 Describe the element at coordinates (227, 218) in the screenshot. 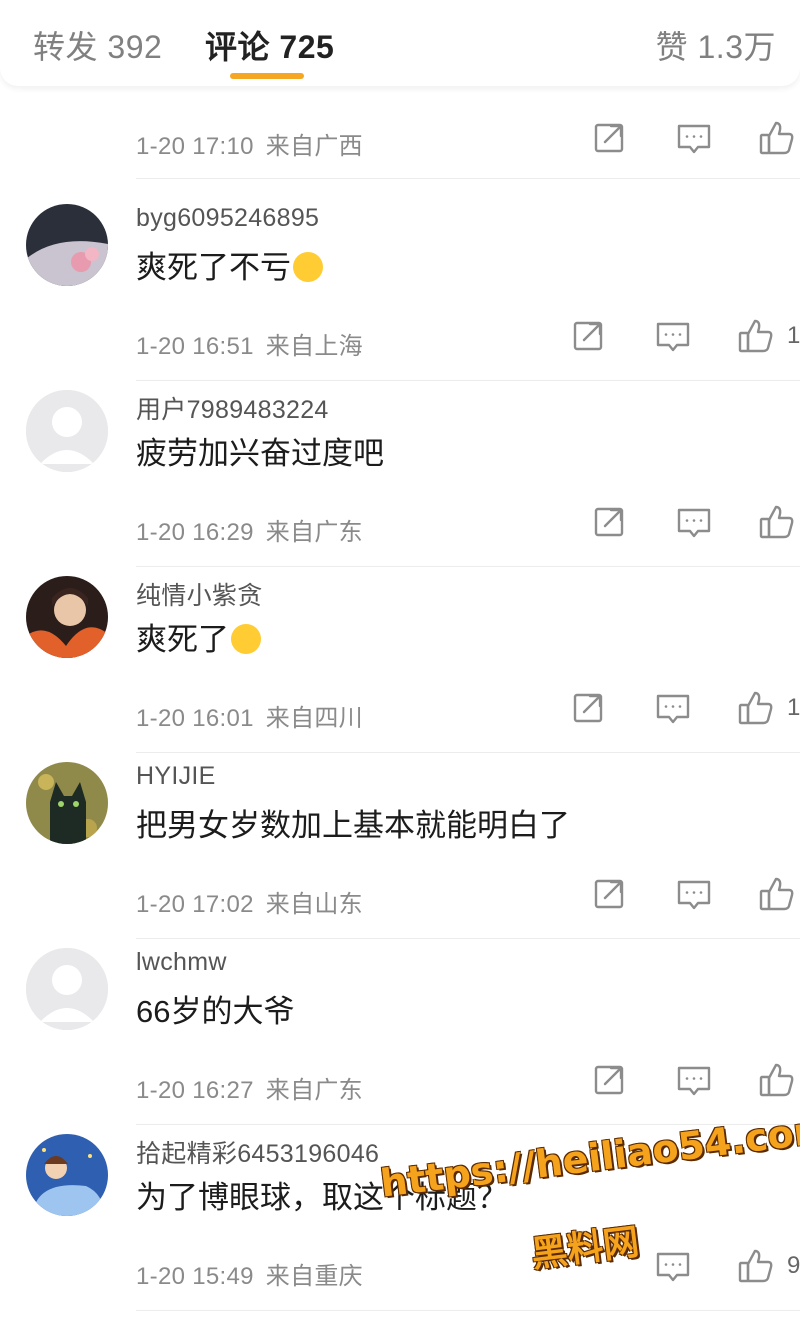

I see `username: byg6095246895` at that location.